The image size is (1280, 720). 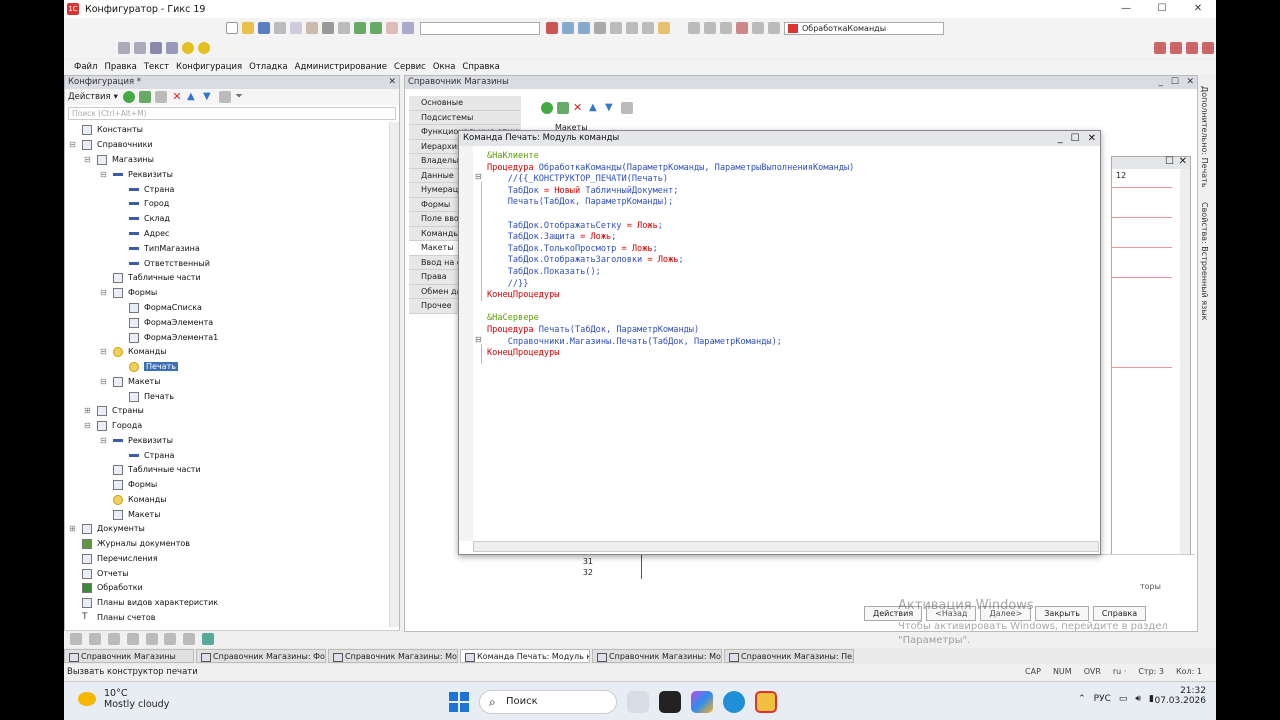 I want to click on format-icon, so click(x=632, y=28).